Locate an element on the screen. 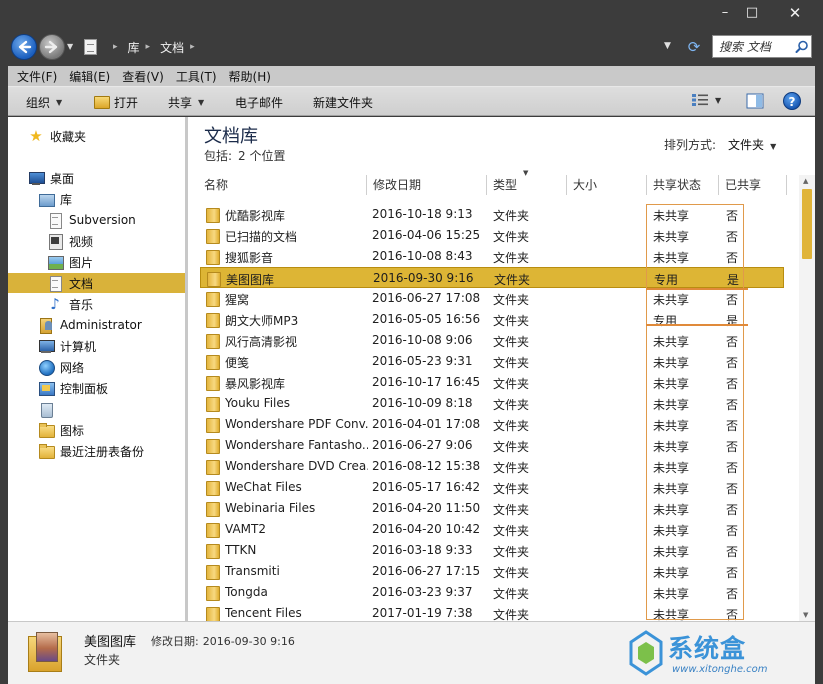 The width and height of the screenshot is (823, 684). watermark-url: www.xitonghe.com is located at coordinates (720, 669).